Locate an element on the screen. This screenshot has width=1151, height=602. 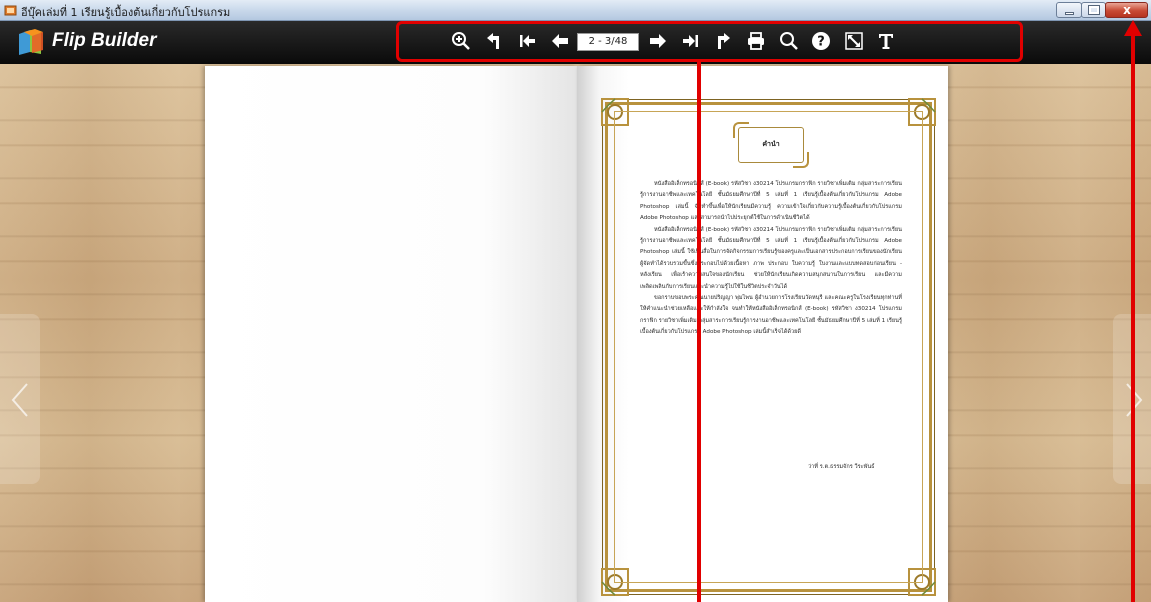
heading-cartouche: คำนำ is located at coordinates (771, 145).